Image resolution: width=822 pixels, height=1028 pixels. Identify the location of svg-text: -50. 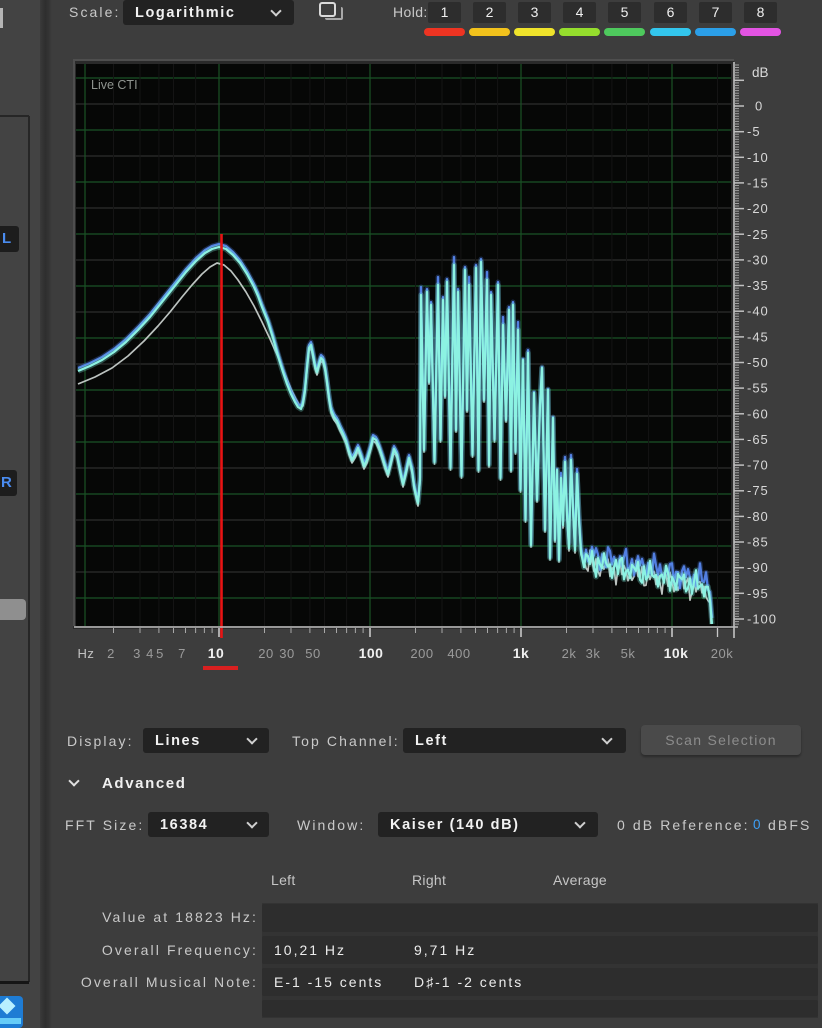
(758, 362).